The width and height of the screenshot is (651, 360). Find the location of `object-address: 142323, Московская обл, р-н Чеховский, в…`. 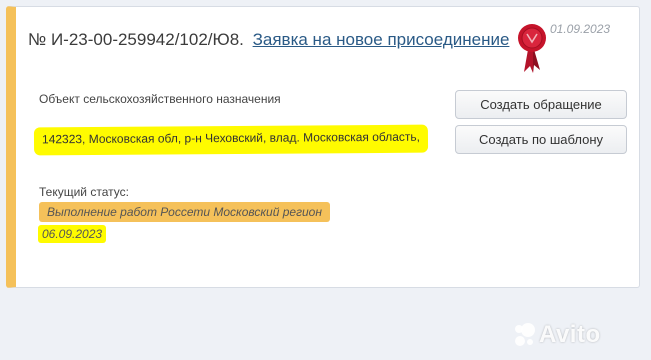

object-address: 142323, Московская обл, р-н Чеховский, в… is located at coordinates (231, 140).